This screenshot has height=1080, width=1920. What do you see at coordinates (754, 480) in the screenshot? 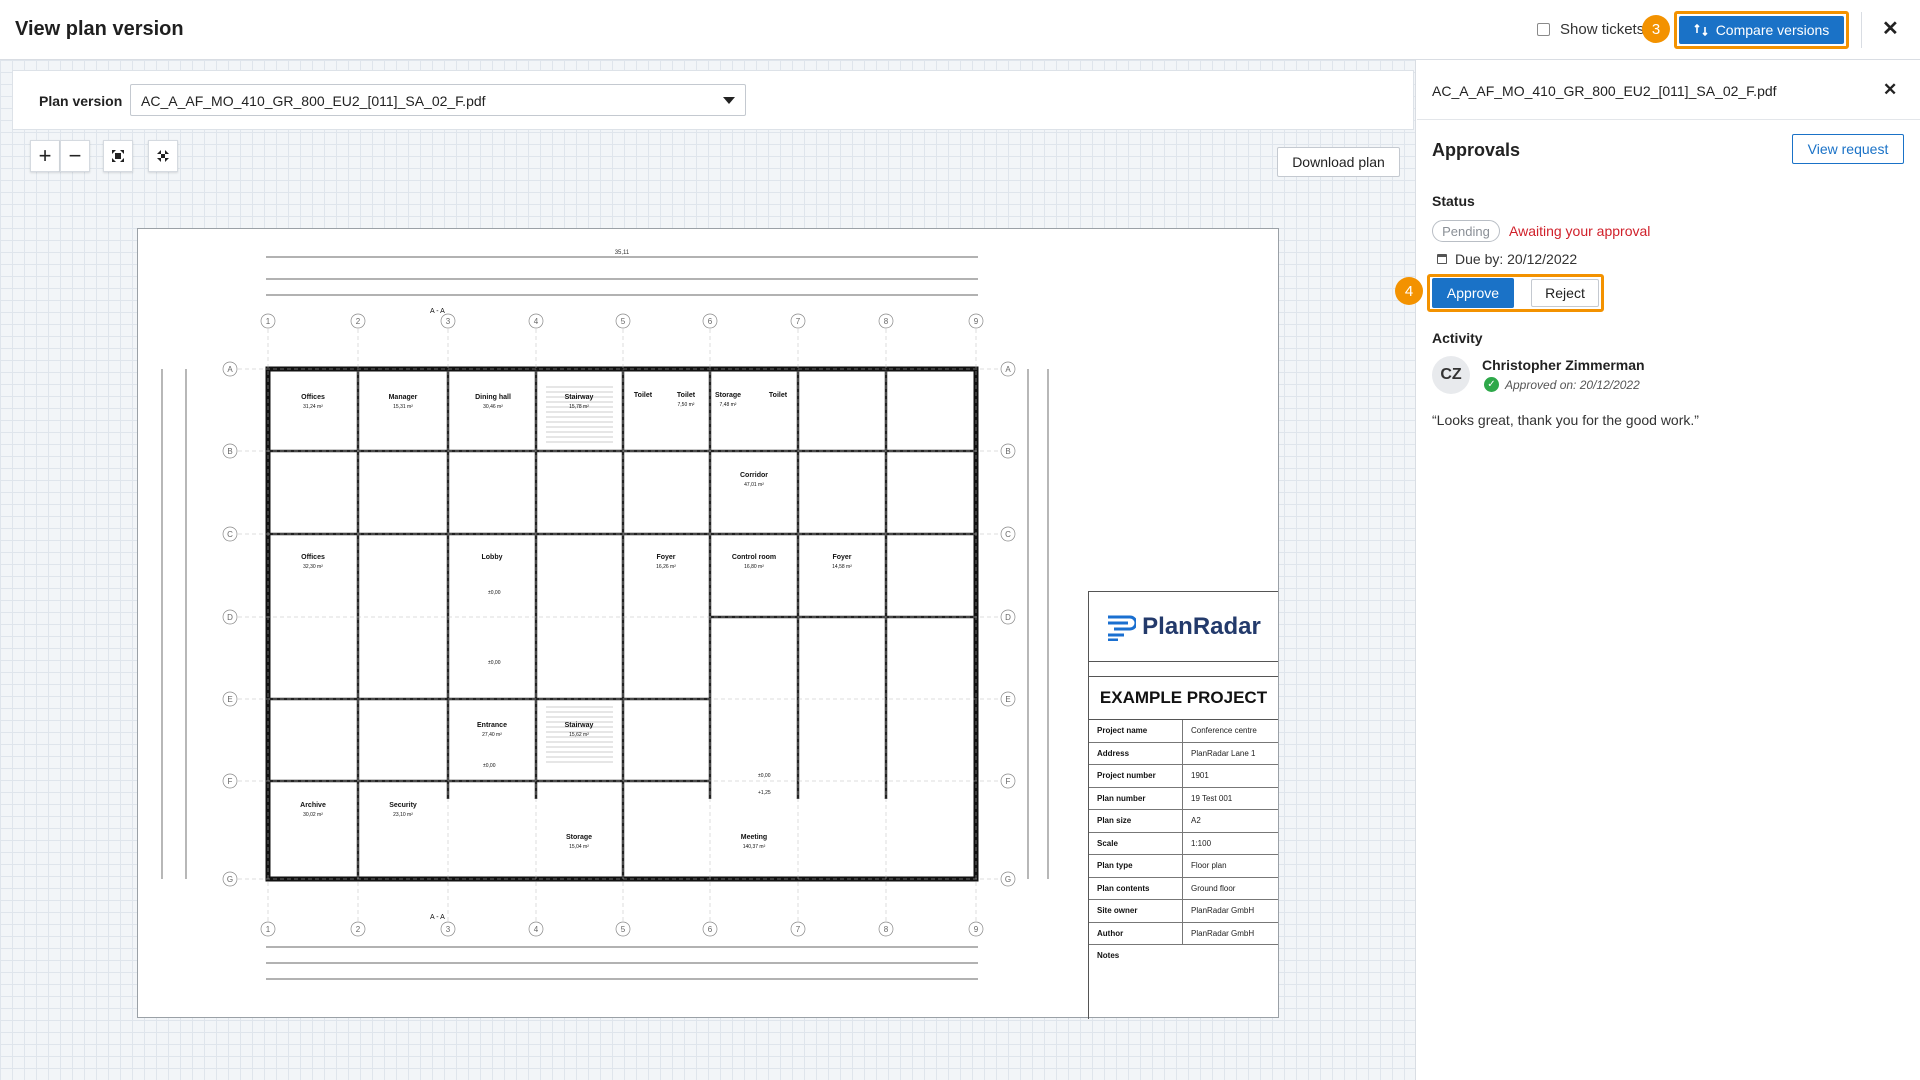
I see `room-label: Corridor 47,01 m²` at bounding box center [754, 480].